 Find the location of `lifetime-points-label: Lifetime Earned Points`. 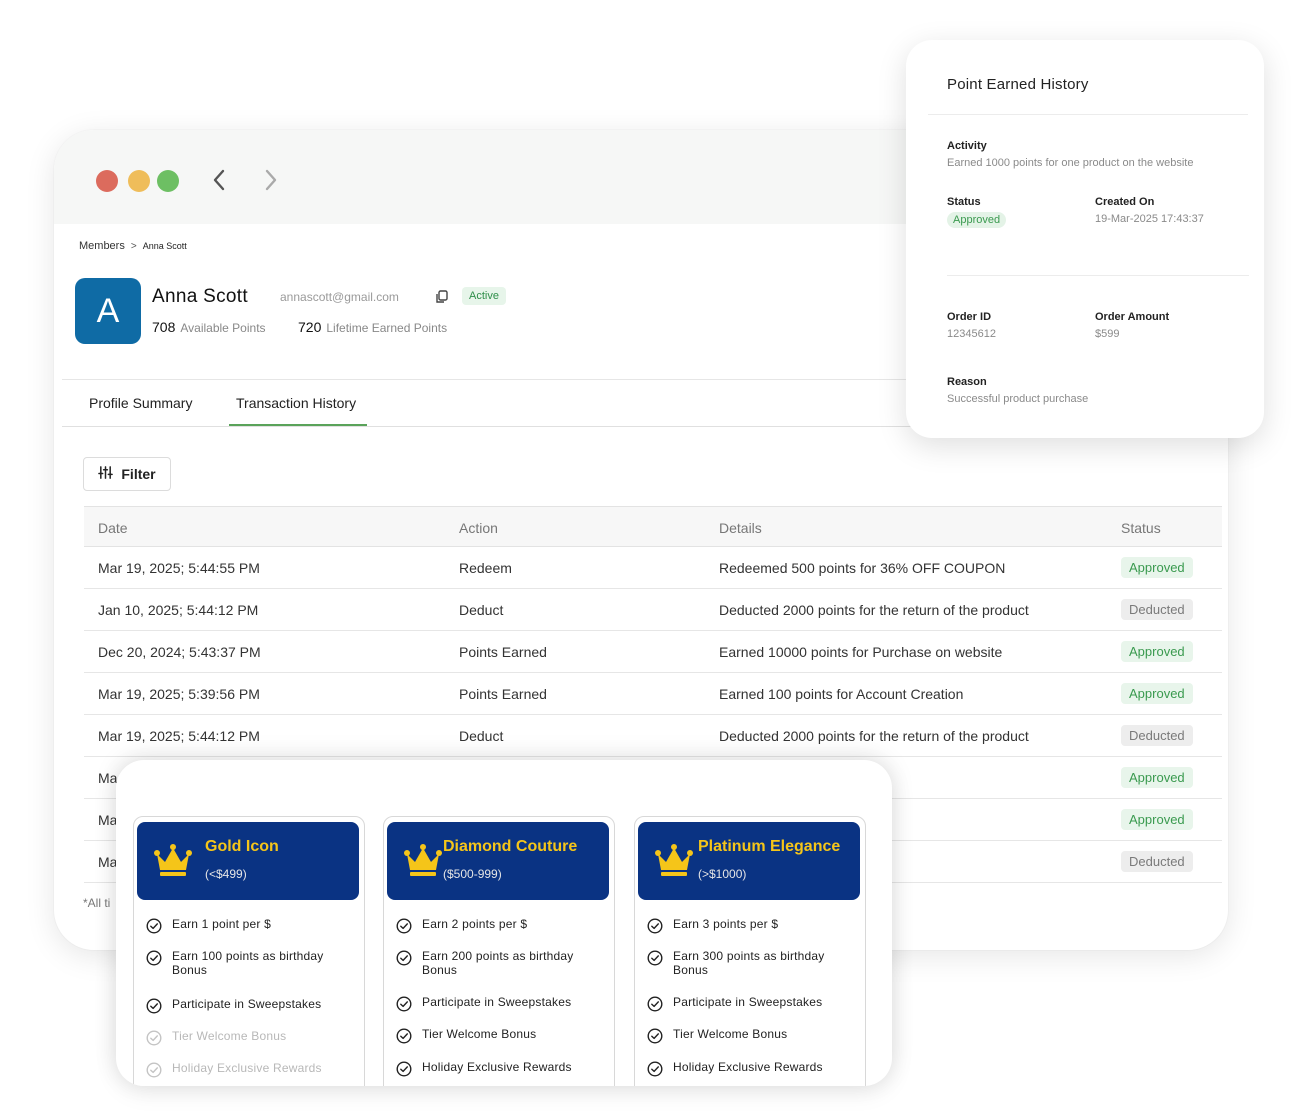

lifetime-points-label: Lifetime Earned Points is located at coordinates (387, 328).